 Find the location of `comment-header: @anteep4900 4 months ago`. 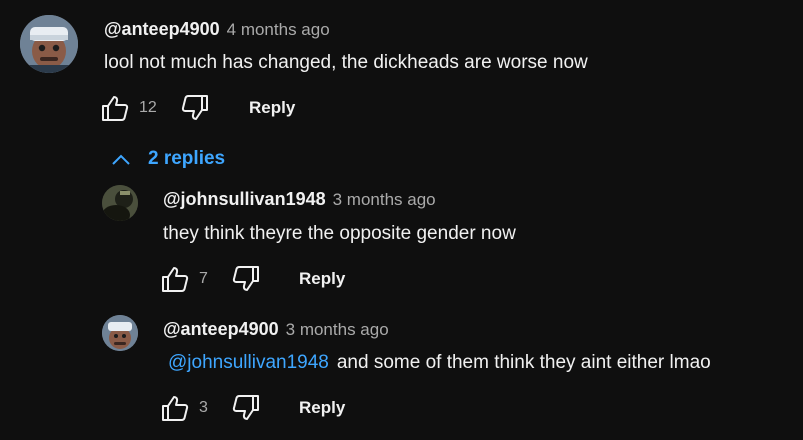

comment-header: @anteep4900 4 months ago is located at coordinates (217, 29).